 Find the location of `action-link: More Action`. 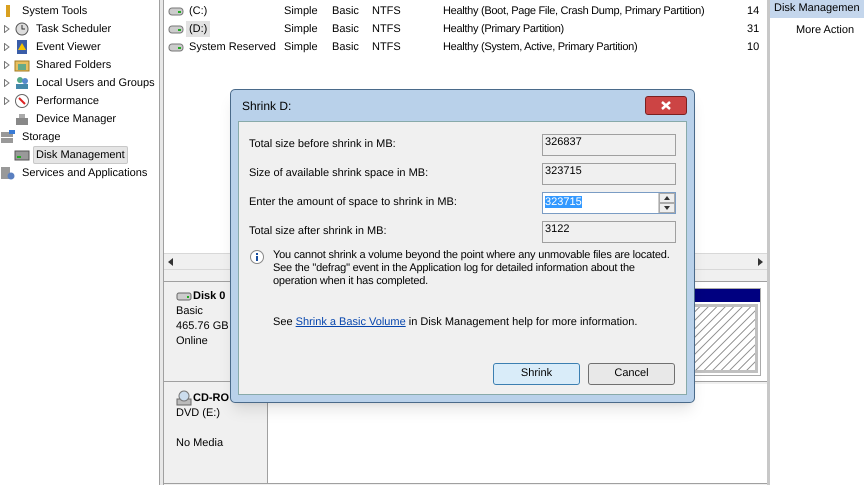

action-link: More Action is located at coordinates (825, 30).